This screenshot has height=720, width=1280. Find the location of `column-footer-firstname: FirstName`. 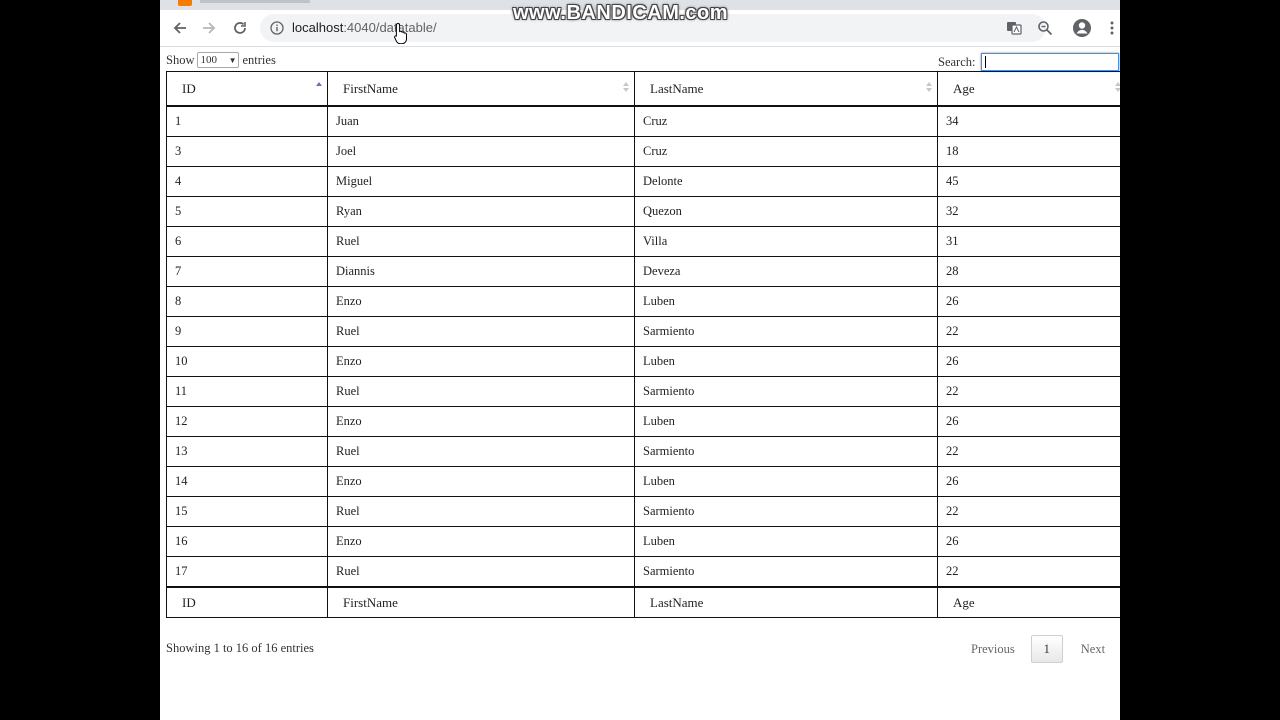

column-footer-firstname: FirstName is located at coordinates (481, 602).